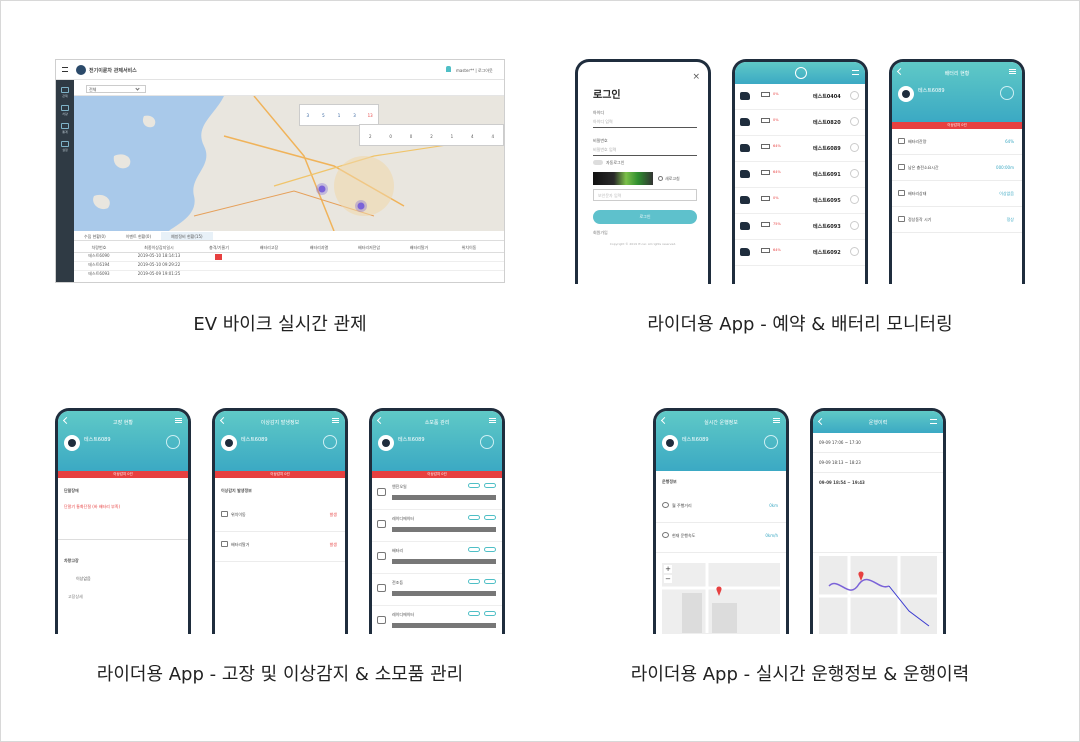 This screenshot has width=1080, height=742. Describe the element at coordinates (878, 513) in the screenshot. I see `history-entry: 09-09 18:54 ~ 19:43` at that location.